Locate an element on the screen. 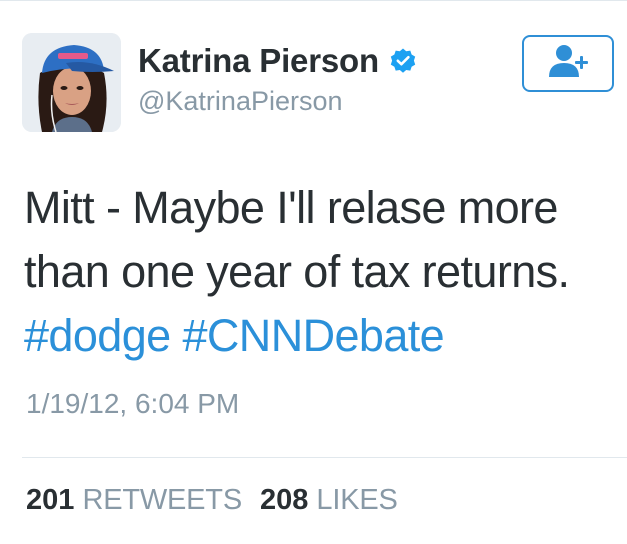 This screenshot has width=627, height=544. tweet-stats: 201 RETWEETS 208 LIKES is located at coordinates (212, 500).